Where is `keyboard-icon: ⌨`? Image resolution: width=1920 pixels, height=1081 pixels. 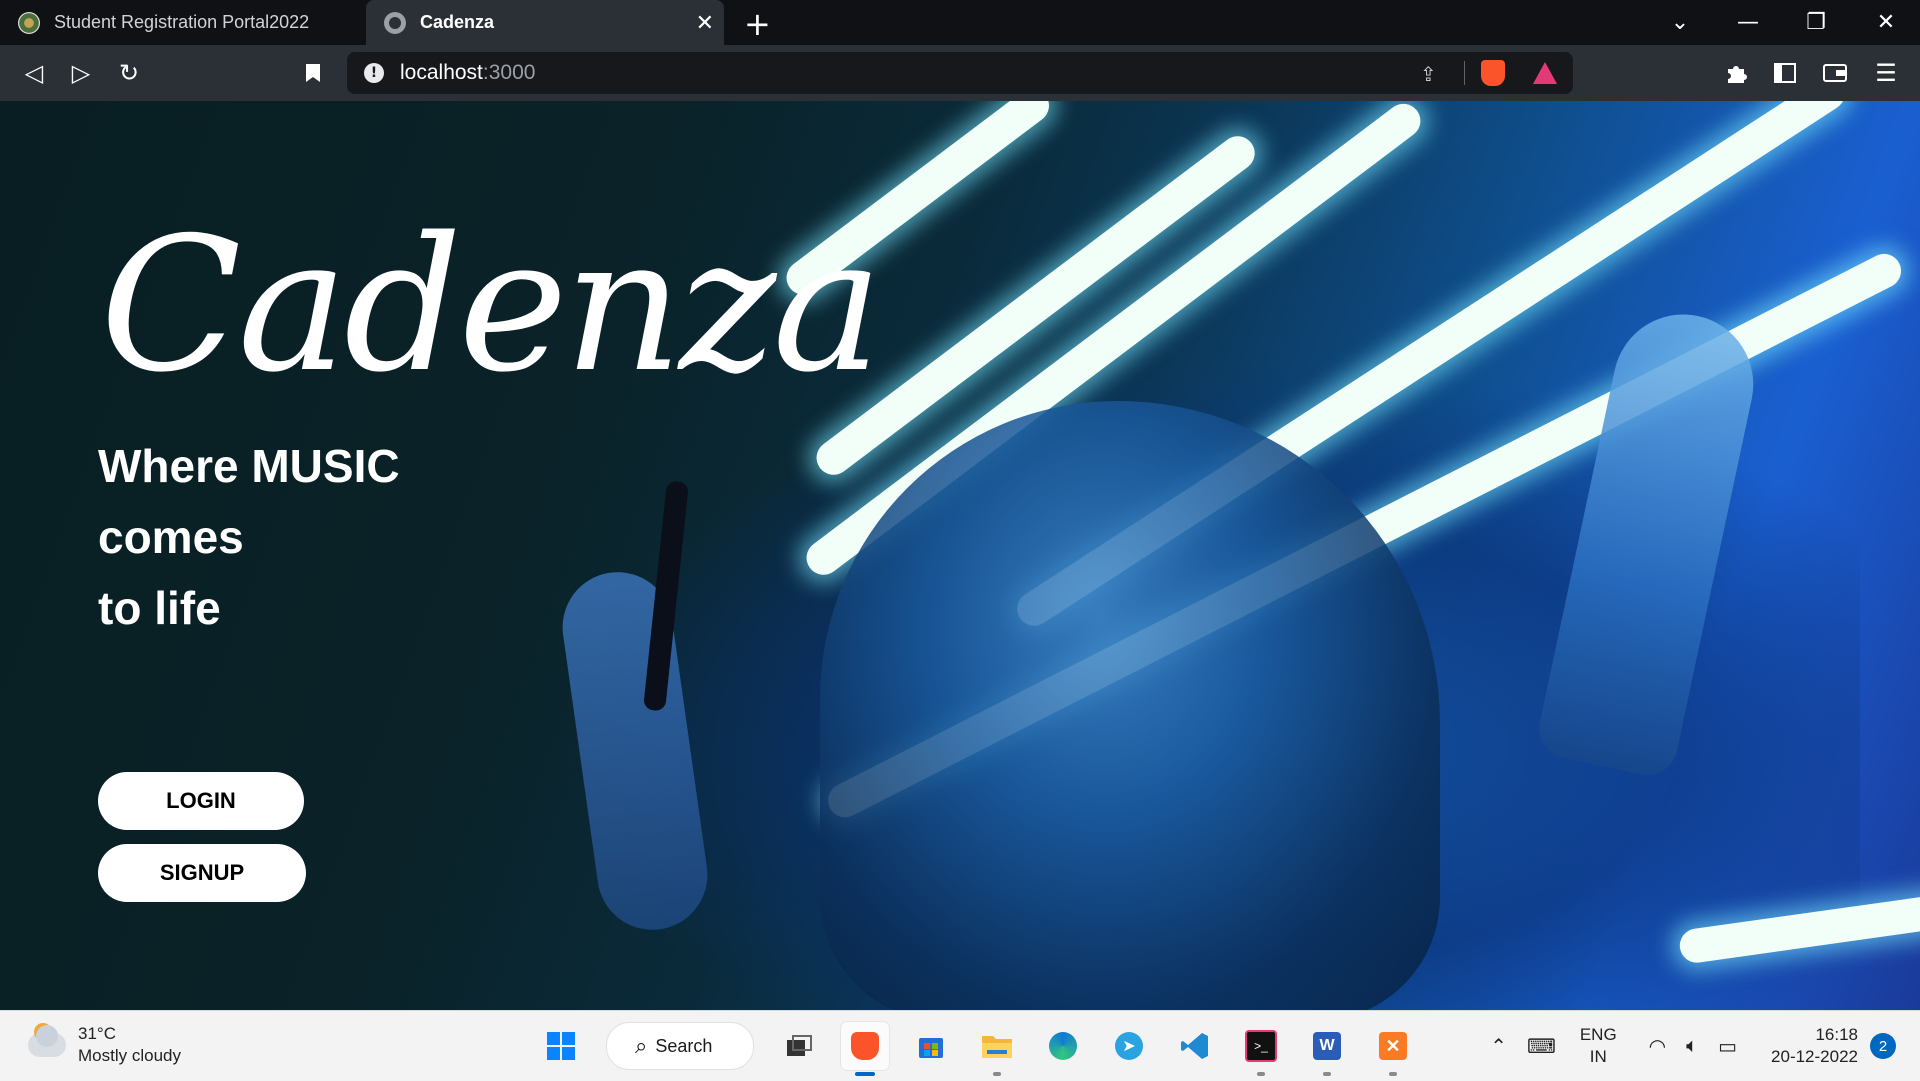 keyboard-icon: ⌨ is located at coordinates (1541, 1046).